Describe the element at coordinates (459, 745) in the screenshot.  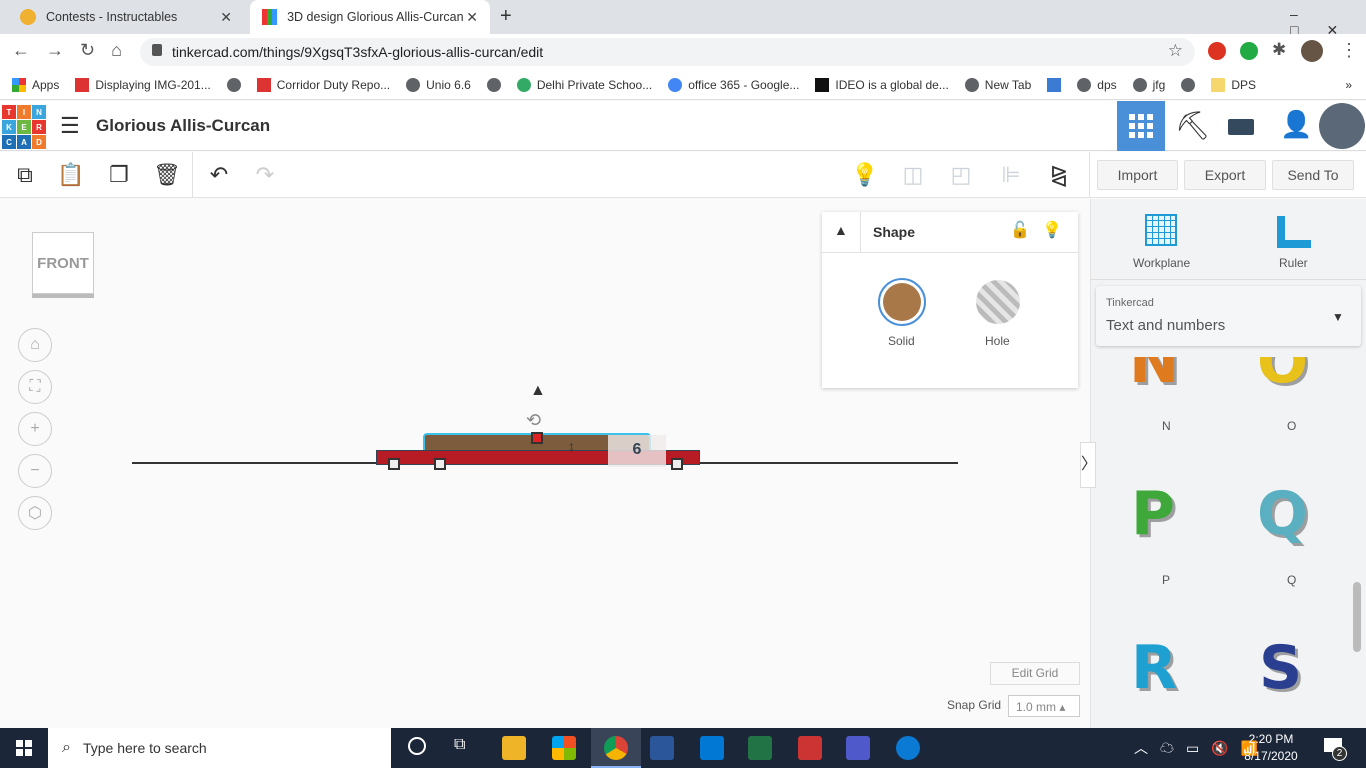
I see `task-view-icon: ⧉` at that location.